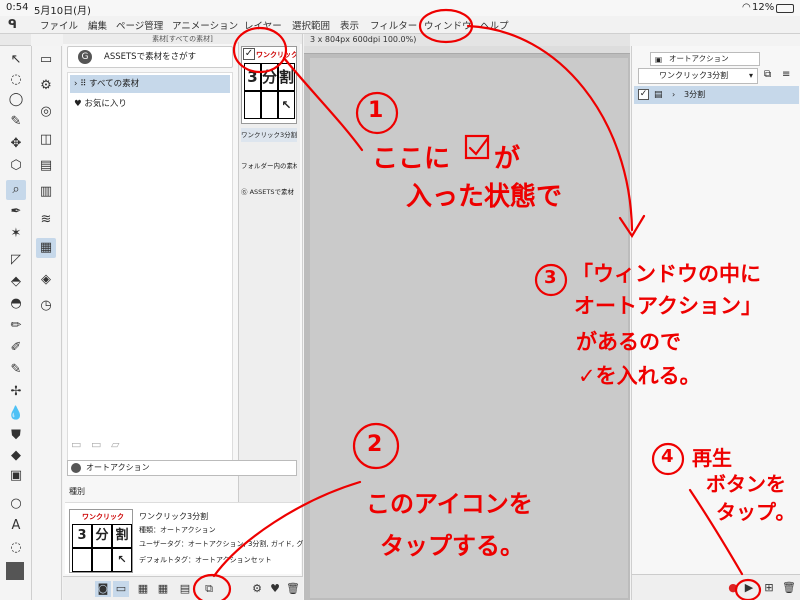 The width and height of the screenshot is (800, 600). Describe the element at coordinates (666, 274) in the screenshot. I see `annotation-3-line1: 「ウィンドウの中に` at that location.